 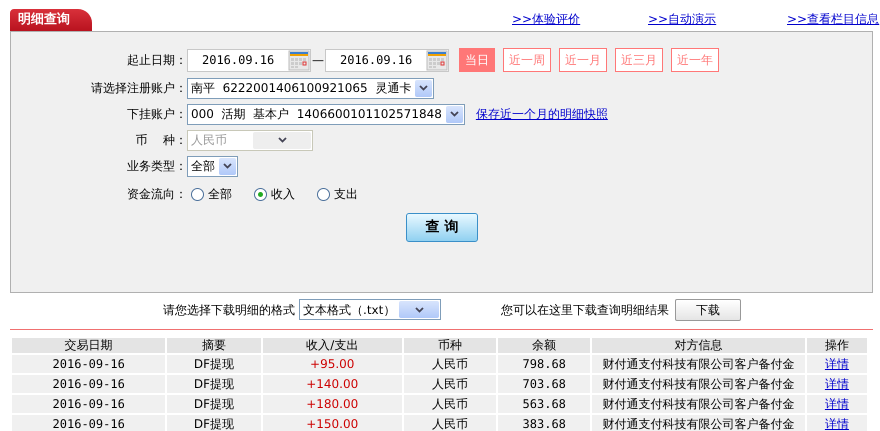 I want to click on table-cell: +180.00, so click(x=332, y=404).